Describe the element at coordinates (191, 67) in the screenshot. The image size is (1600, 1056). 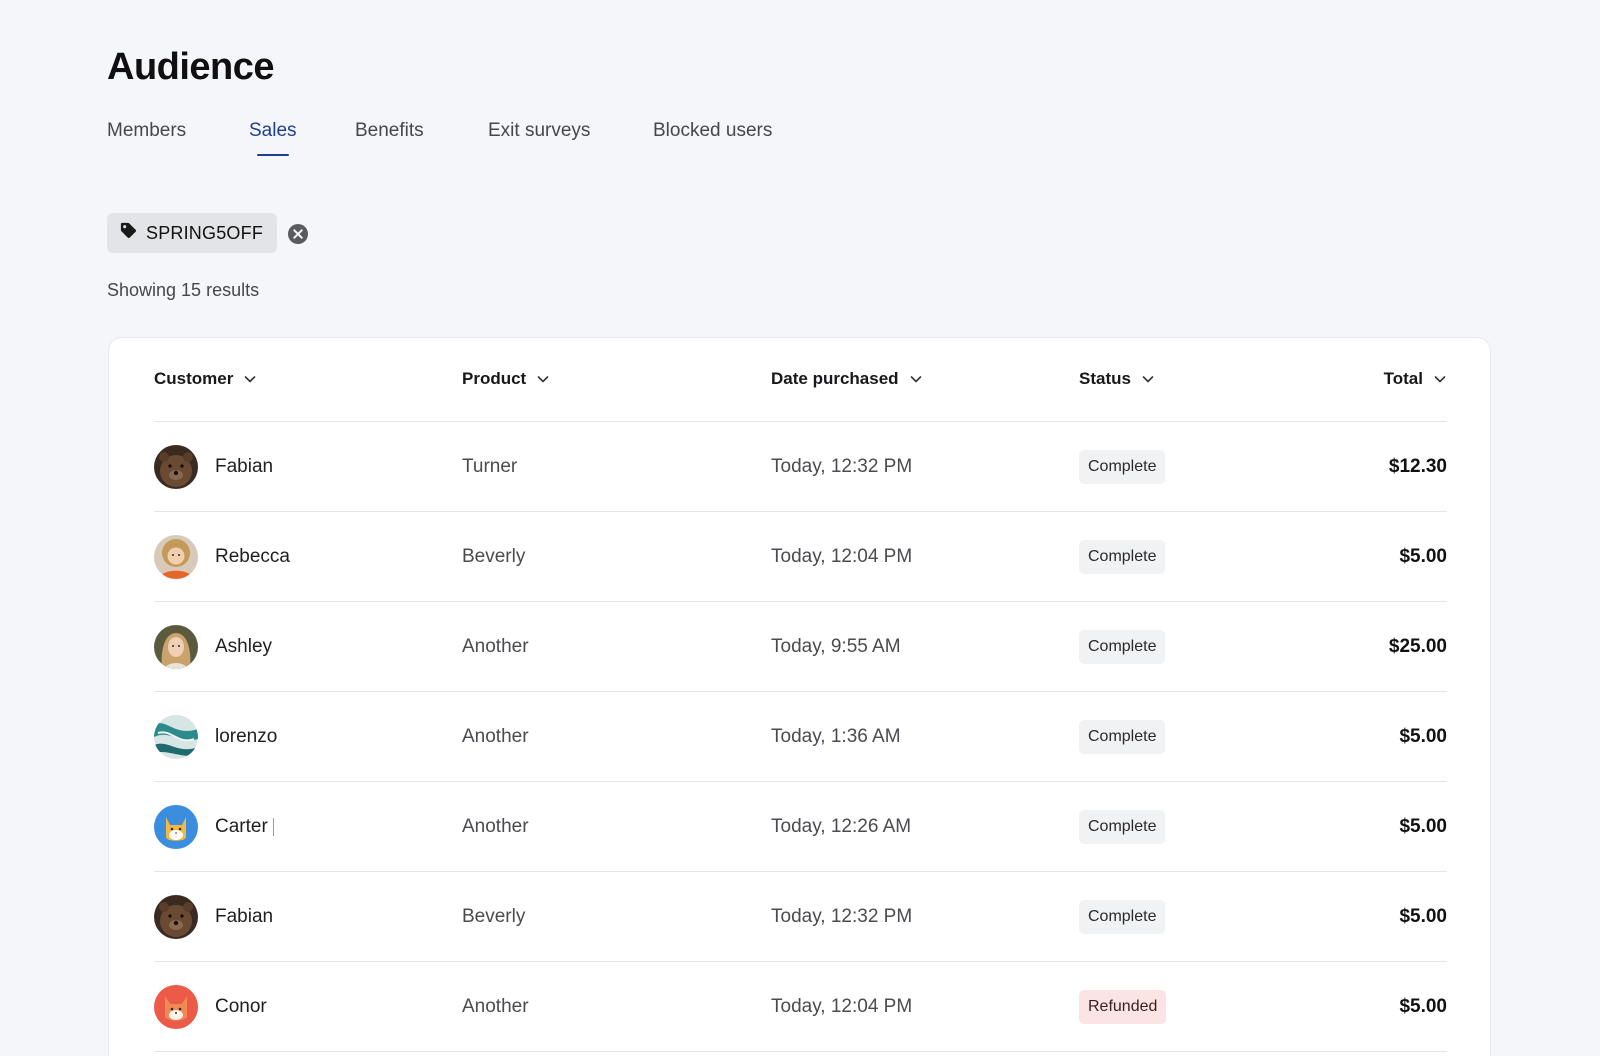
I see `page-title: Audience` at that location.